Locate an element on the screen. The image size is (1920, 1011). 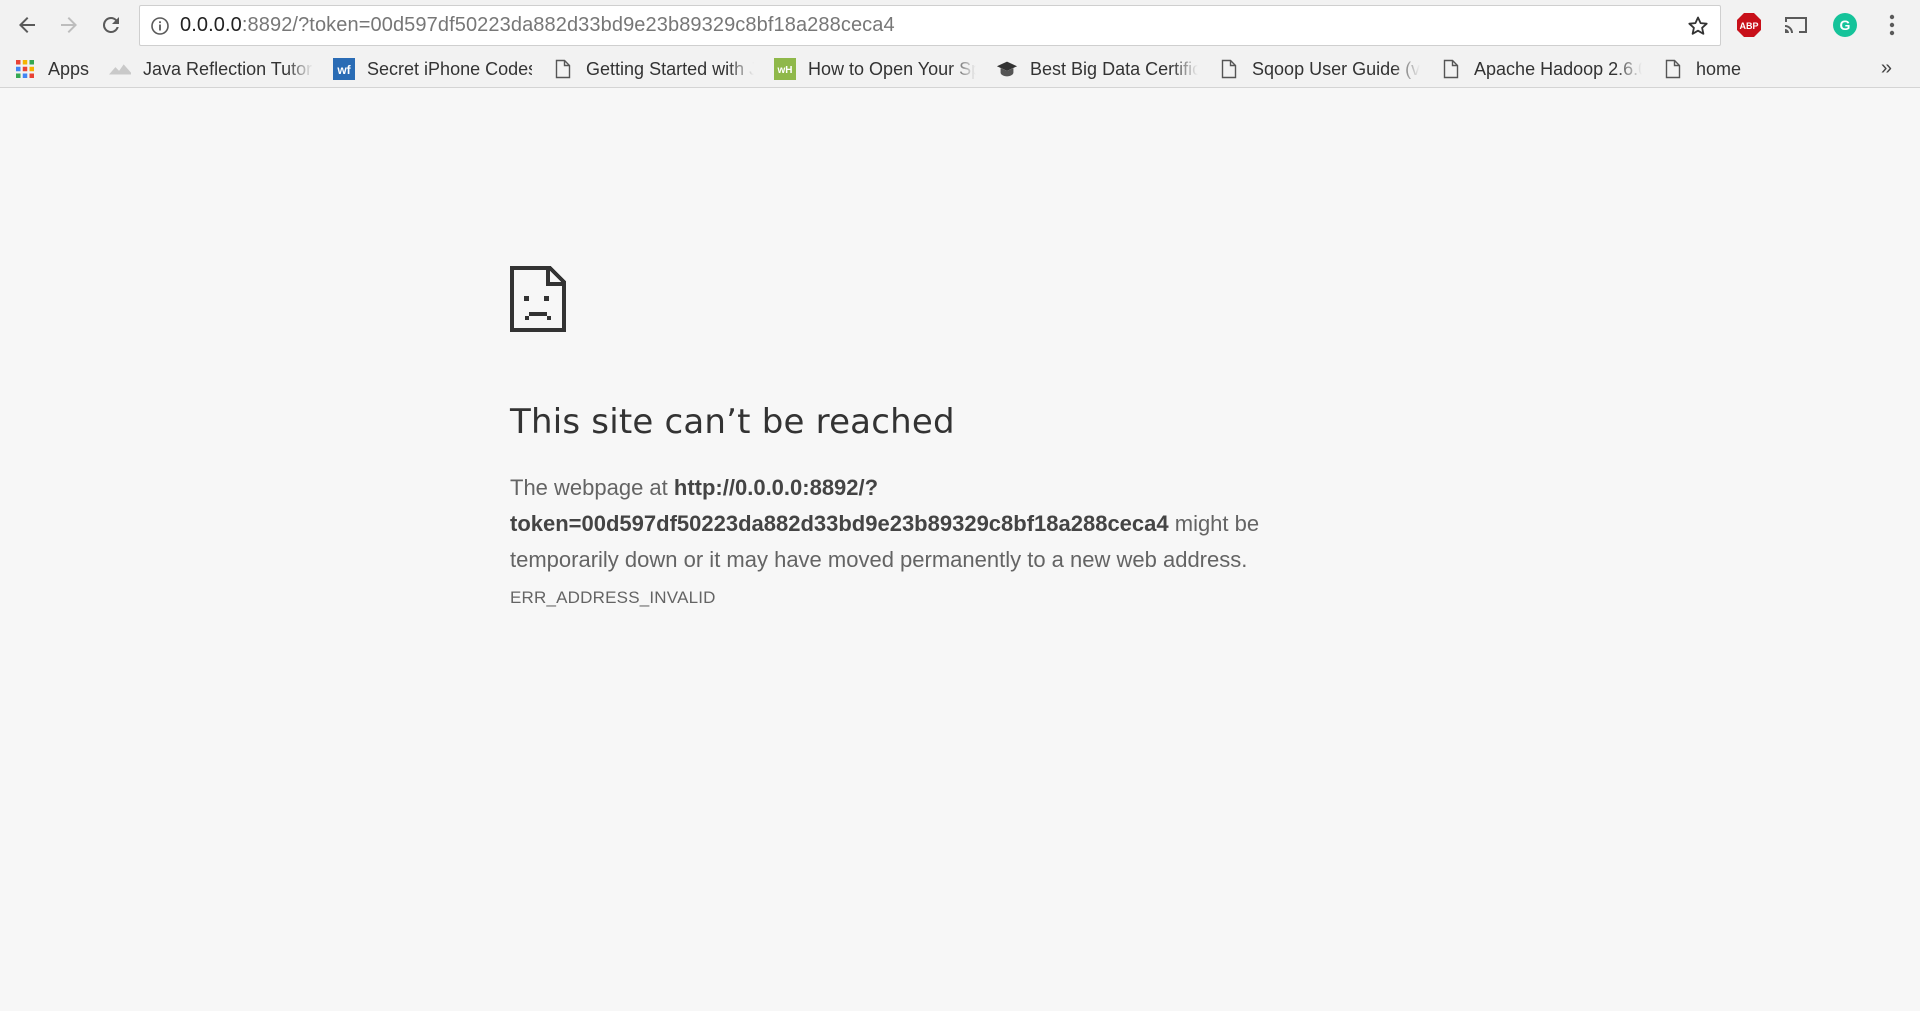
bookmark-how-to-open: wH How to Open Your Sp is located at coordinates (875, 69).